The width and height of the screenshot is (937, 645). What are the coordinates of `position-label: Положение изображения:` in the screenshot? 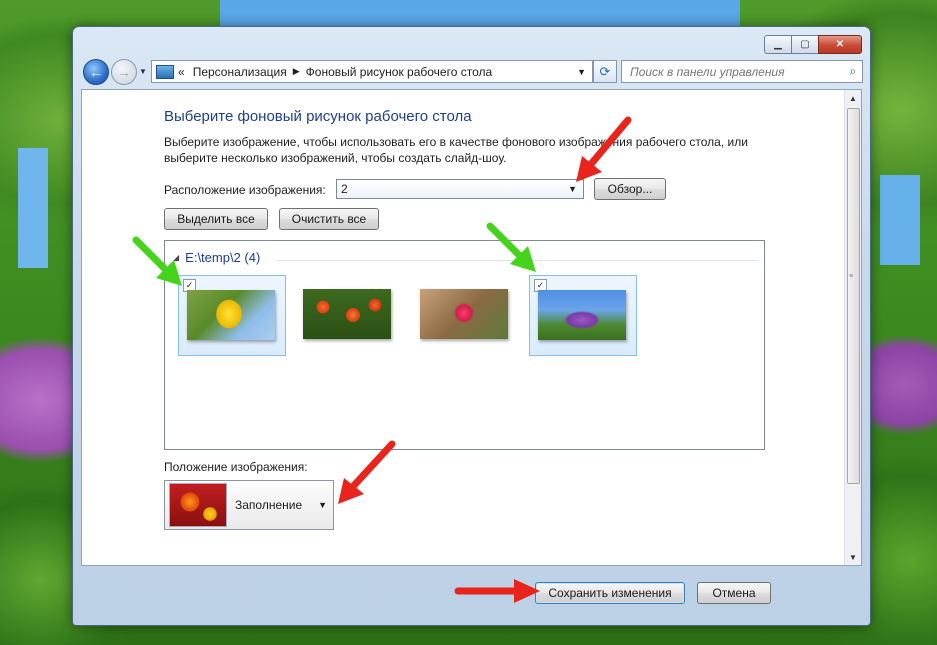 It's located at (236, 467).